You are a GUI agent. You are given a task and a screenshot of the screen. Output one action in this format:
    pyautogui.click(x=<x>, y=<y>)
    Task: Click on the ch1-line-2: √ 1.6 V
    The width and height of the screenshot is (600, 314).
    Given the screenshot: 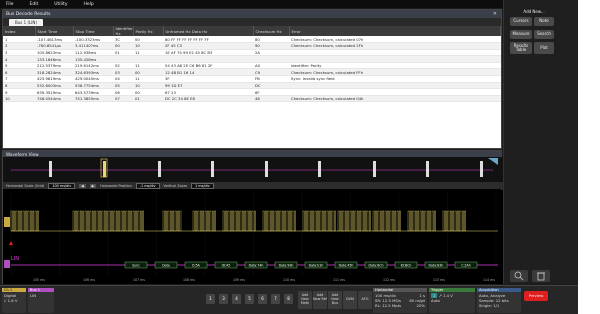 What is the action you would take?
    pyautogui.click(x=11, y=300)
    